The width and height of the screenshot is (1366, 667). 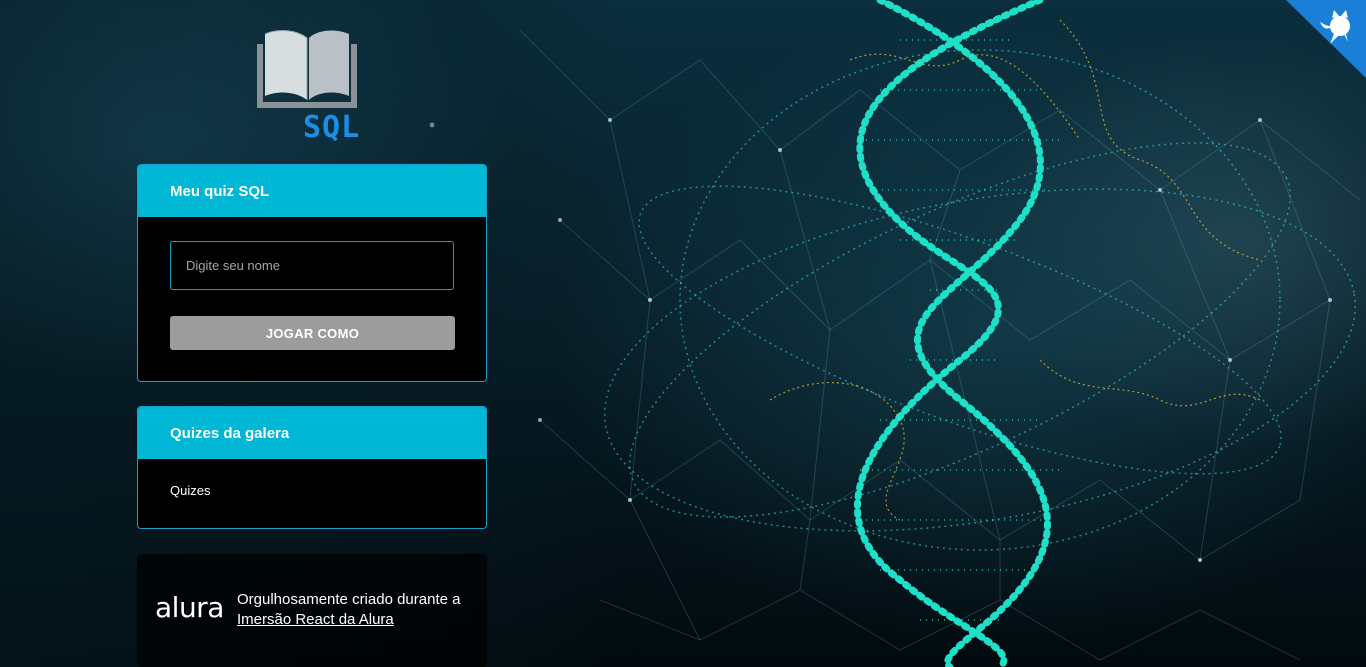 I want to click on quiz-widget: Meu quiz SQL JOGAR COMO, so click(x=312, y=273).